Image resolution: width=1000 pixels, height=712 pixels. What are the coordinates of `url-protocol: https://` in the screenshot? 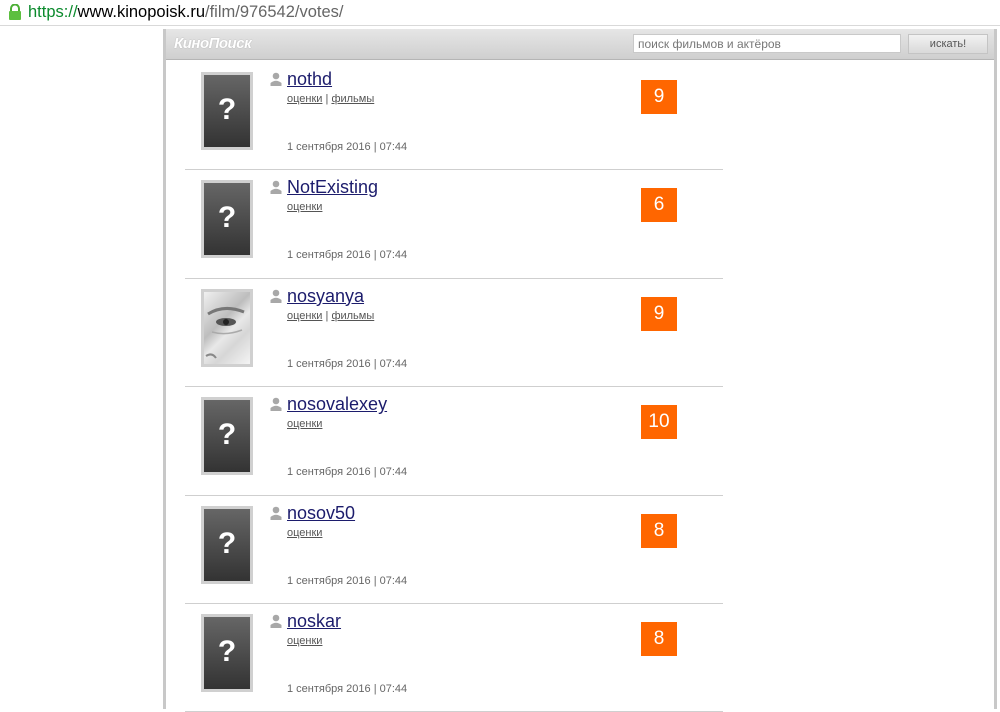 It's located at (53, 12).